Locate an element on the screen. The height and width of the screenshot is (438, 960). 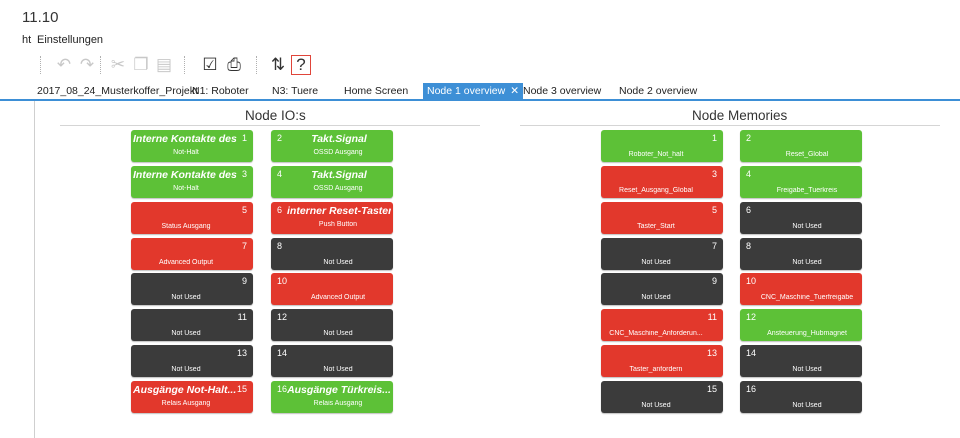
memory-tile-13: 13 Taster_anfordern is located at coordinates (662, 361).